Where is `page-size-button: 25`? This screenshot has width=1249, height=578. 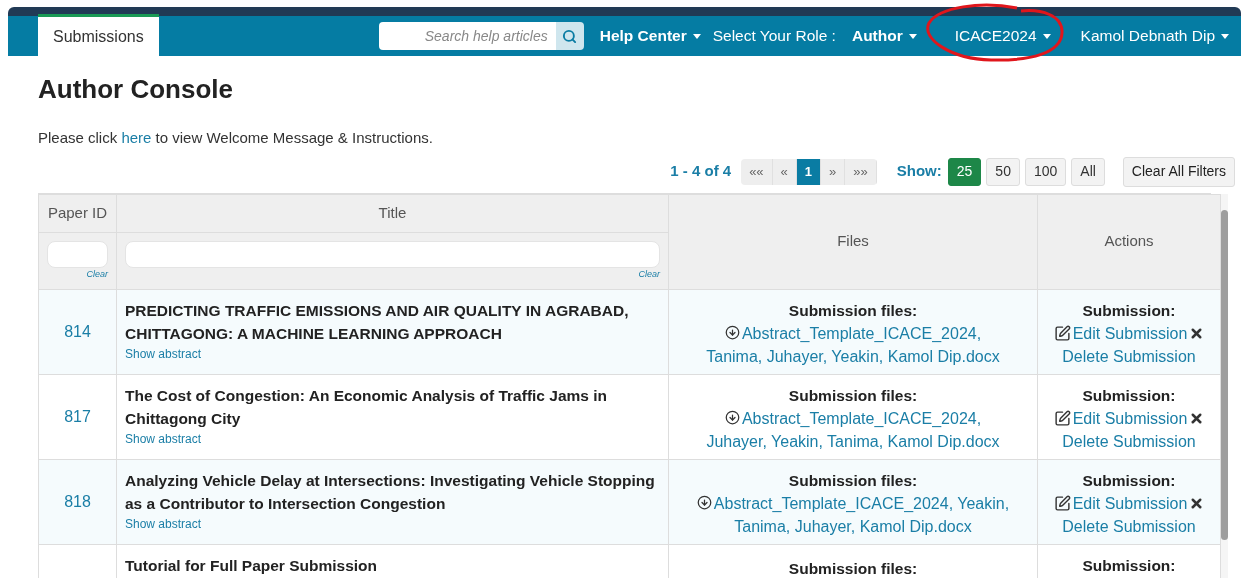 page-size-button: 25 is located at coordinates (964, 171).